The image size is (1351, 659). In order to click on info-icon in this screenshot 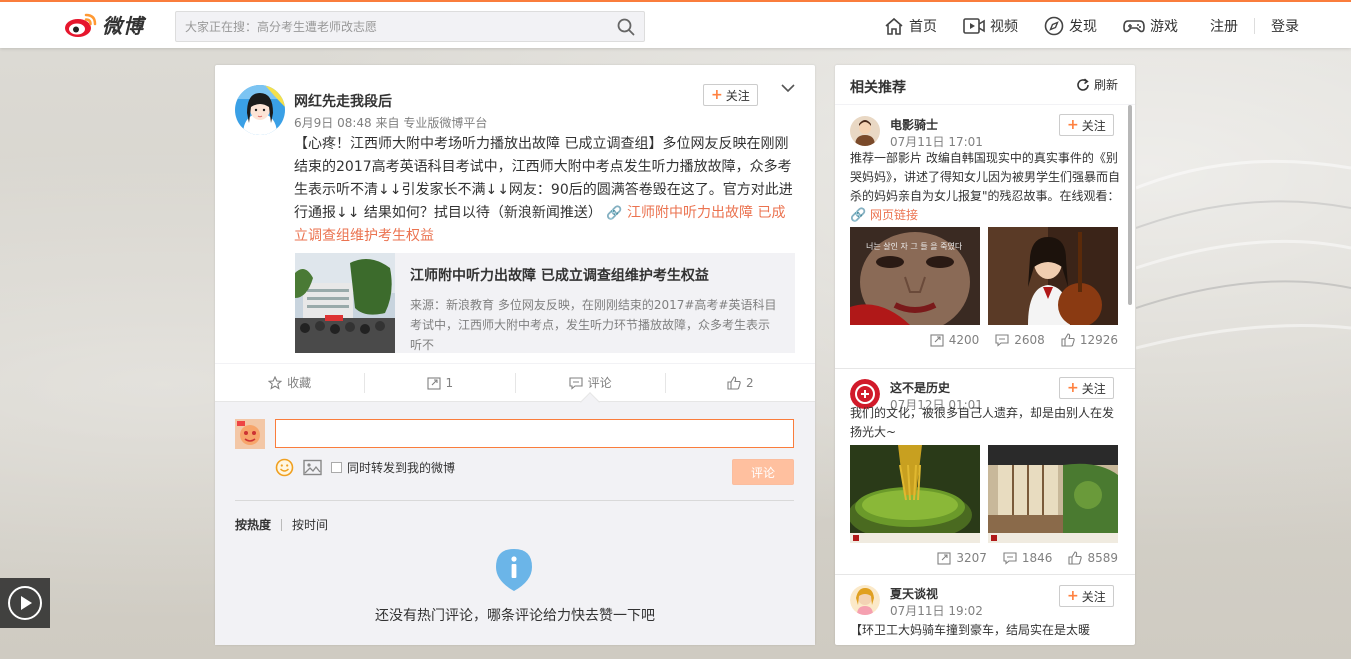, I will do `click(514, 570)`.